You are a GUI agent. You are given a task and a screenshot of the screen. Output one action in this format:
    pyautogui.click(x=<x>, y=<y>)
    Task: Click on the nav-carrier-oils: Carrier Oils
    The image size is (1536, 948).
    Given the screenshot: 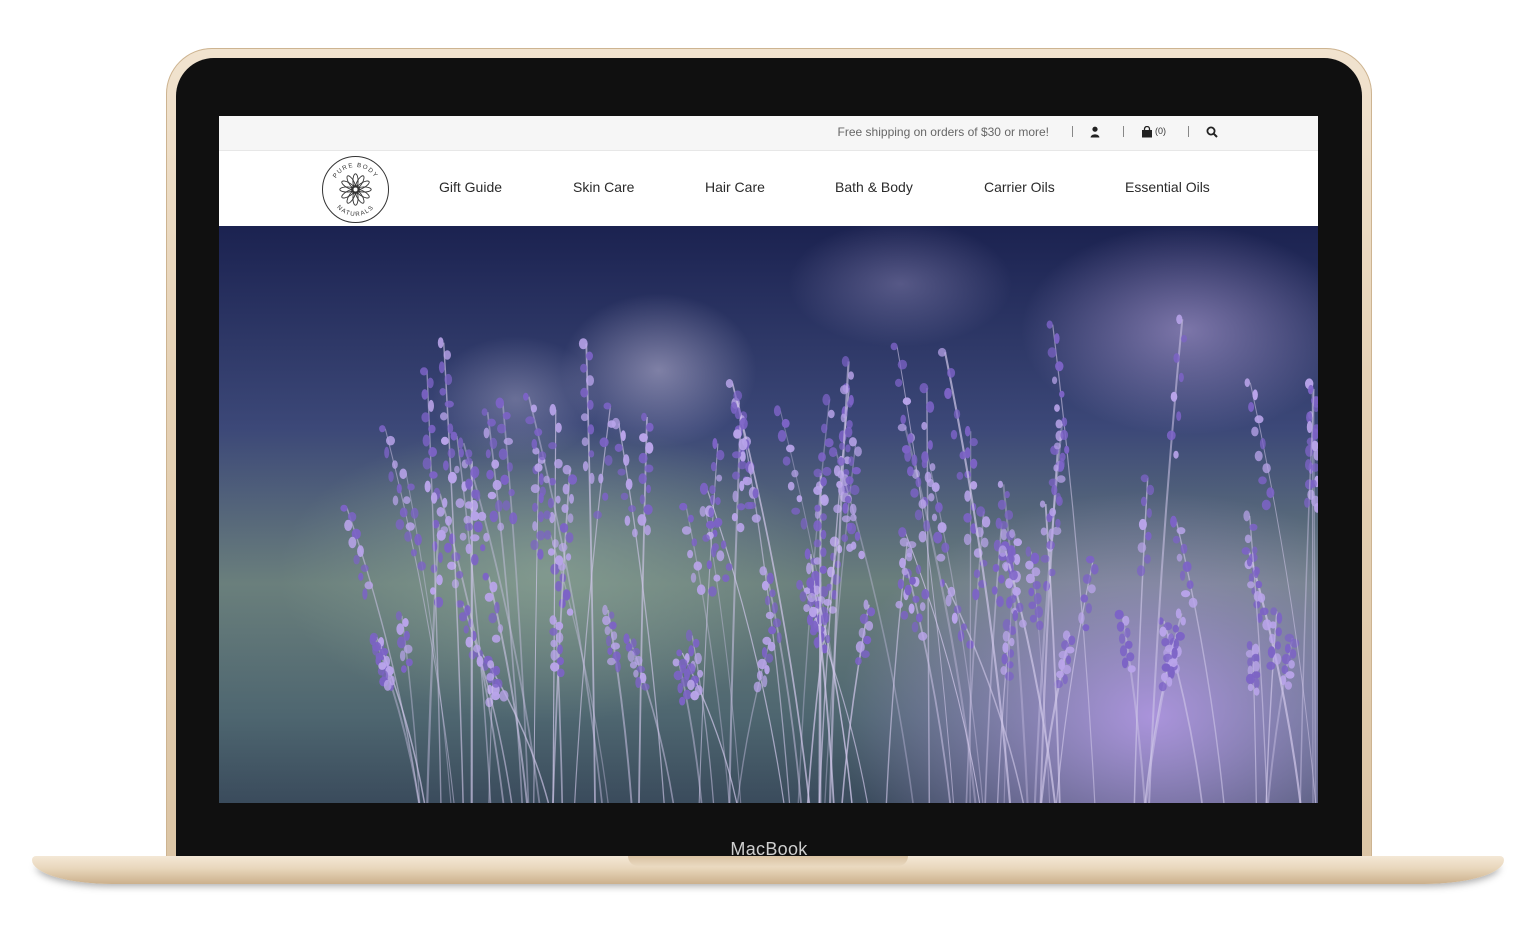 What is the action you would take?
    pyautogui.click(x=1019, y=187)
    